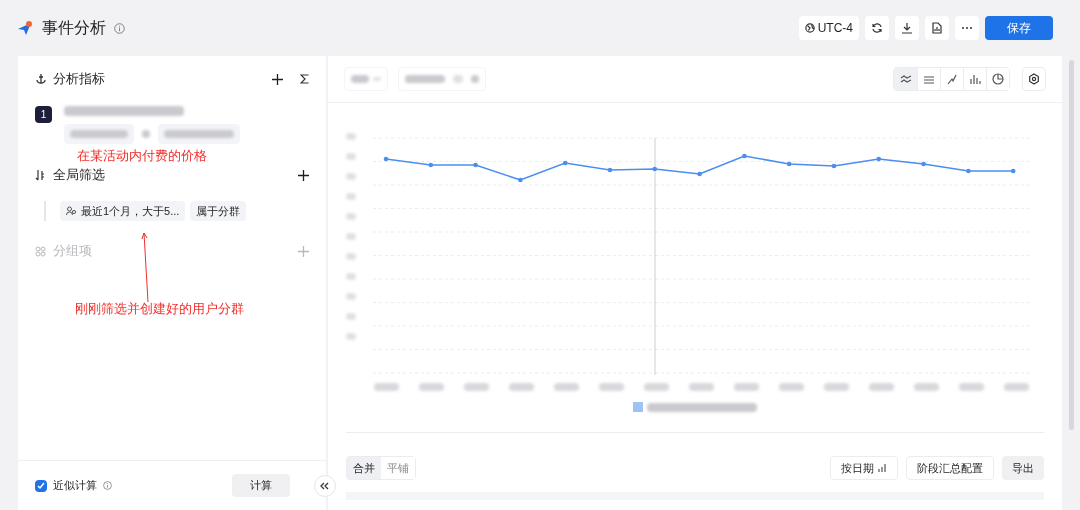 The width and height of the screenshot is (1080, 510). Describe the element at coordinates (929, 79) in the screenshot. I see `area-chart-icon` at that location.